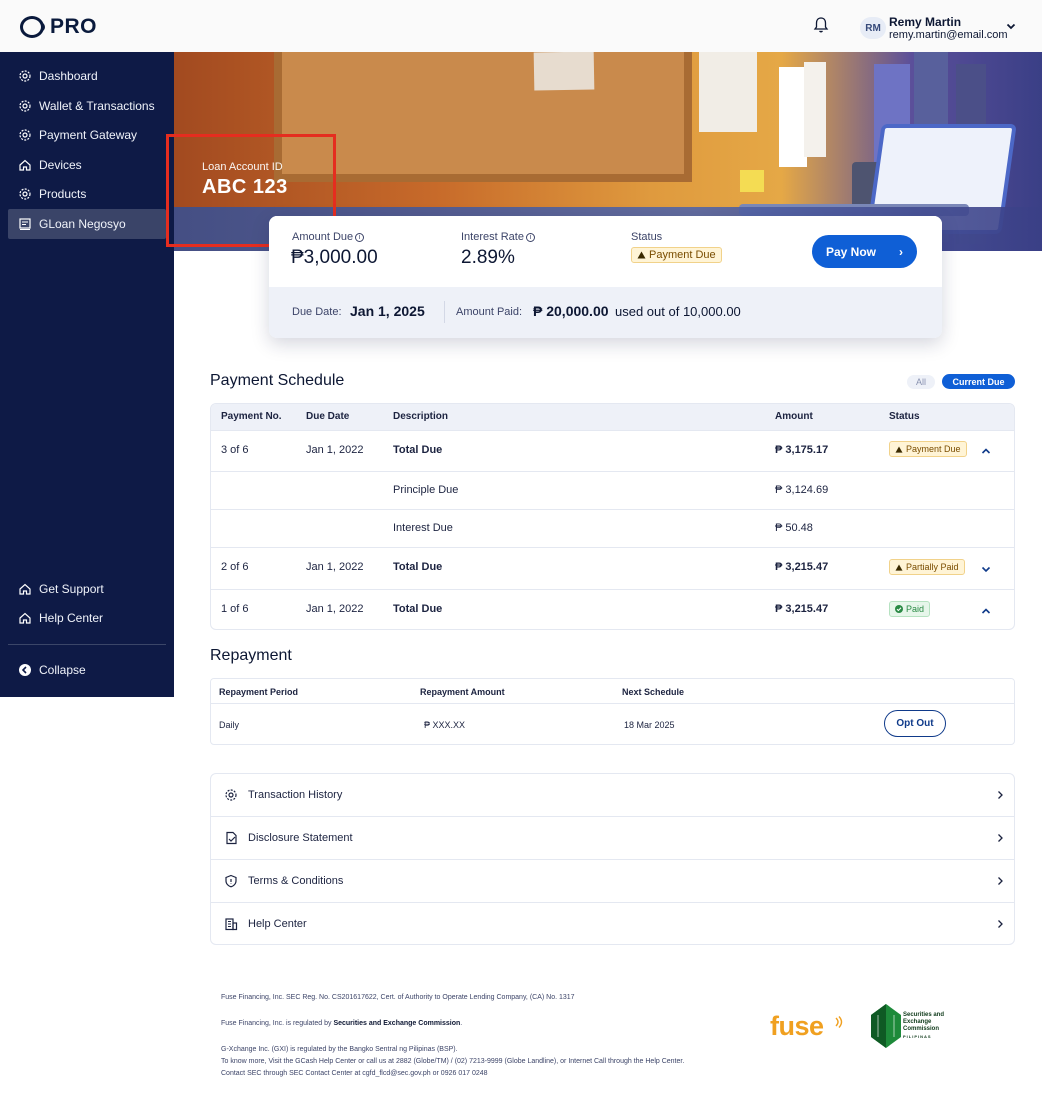 The width and height of the screenshot is (1042, 1100). I want to click on column-header: Description, so click(421, 416).